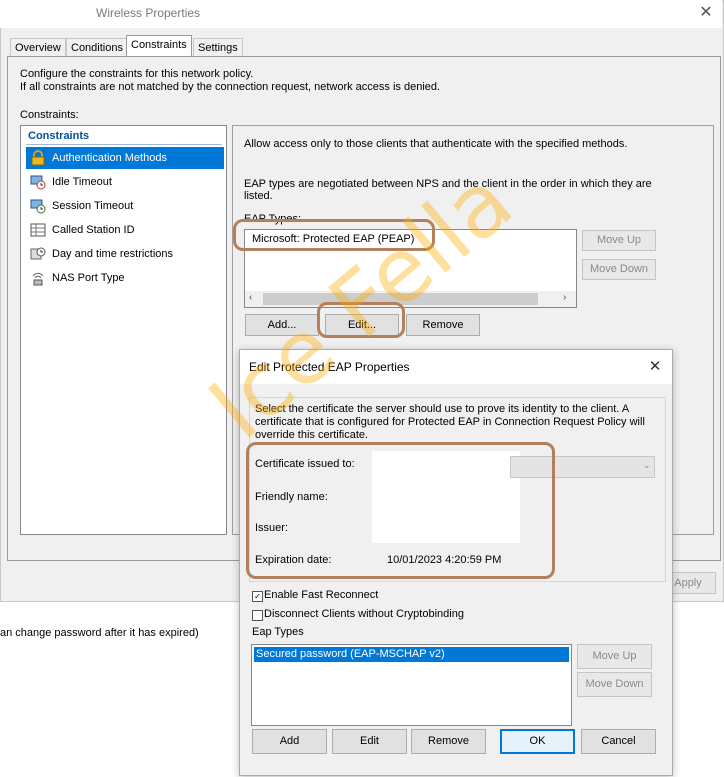 The image size is (724, 777). I want to click on disconnect-checkbox, so click(257, 615).